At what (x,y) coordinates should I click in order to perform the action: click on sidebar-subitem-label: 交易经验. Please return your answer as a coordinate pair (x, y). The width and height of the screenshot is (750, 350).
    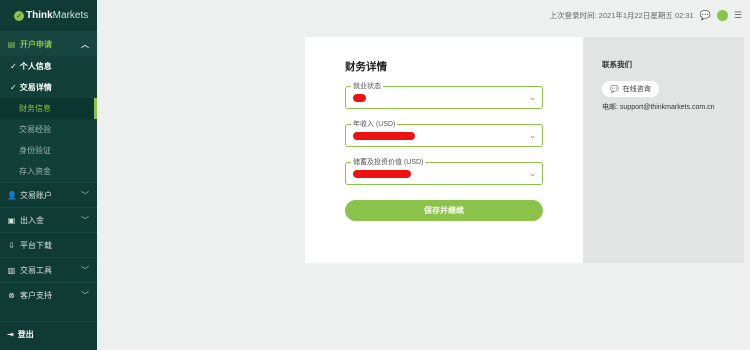
    Looking at the image, I should click on (35, 129).